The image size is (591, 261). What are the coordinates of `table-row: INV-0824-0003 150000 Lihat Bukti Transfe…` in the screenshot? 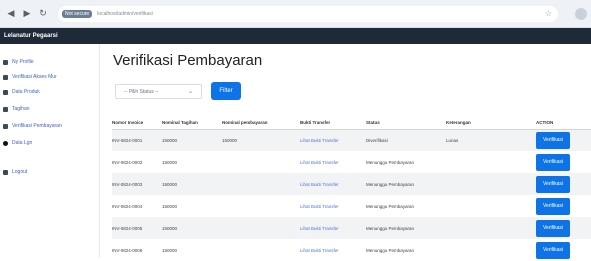 It's located at (351, 184).